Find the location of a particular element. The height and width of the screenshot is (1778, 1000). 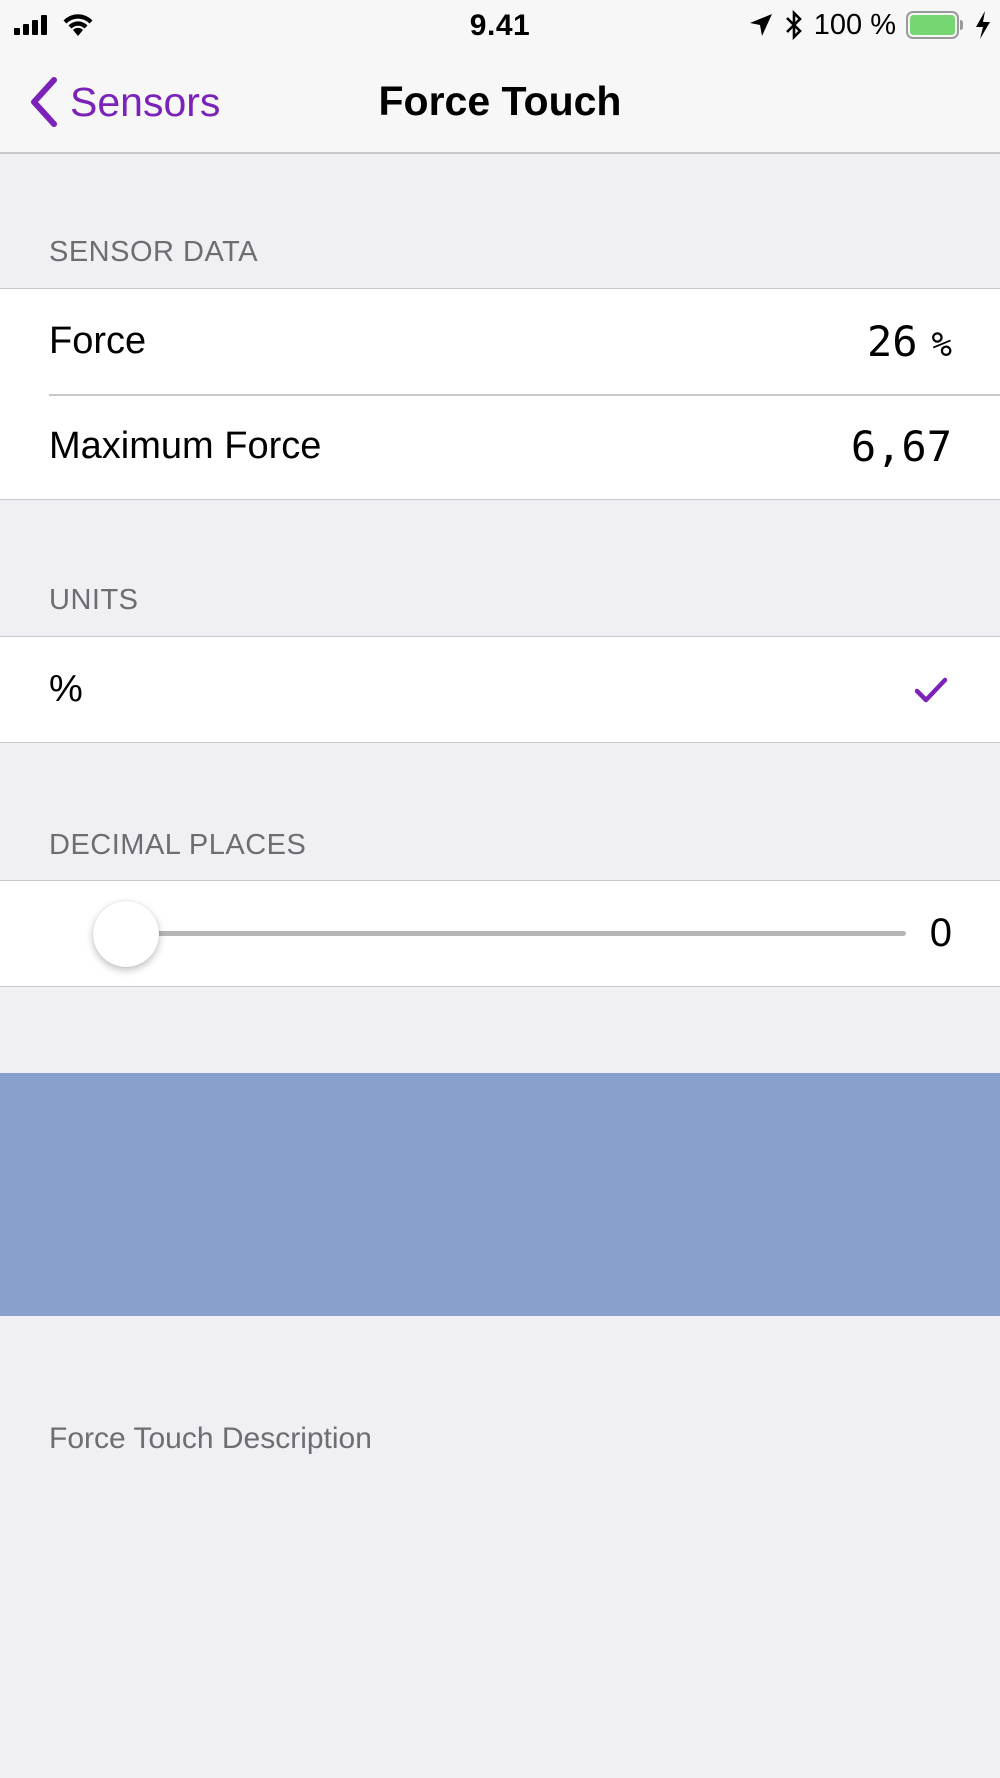

force-value: 26 is located at coordinates (892, 341).